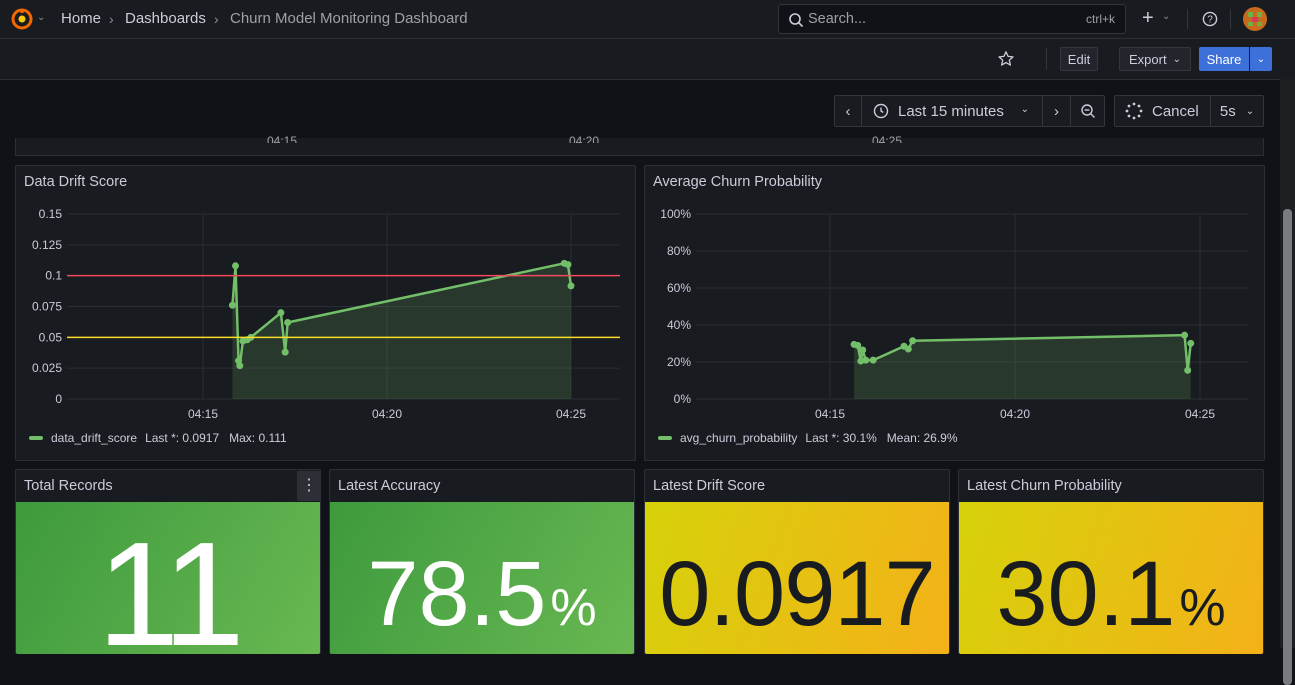 The height and width of the screenshot is (685, 1295). What do you see at coordinates (796, 20) in the screenshot?
I see `search-icon` at bounding box center [796, 20].